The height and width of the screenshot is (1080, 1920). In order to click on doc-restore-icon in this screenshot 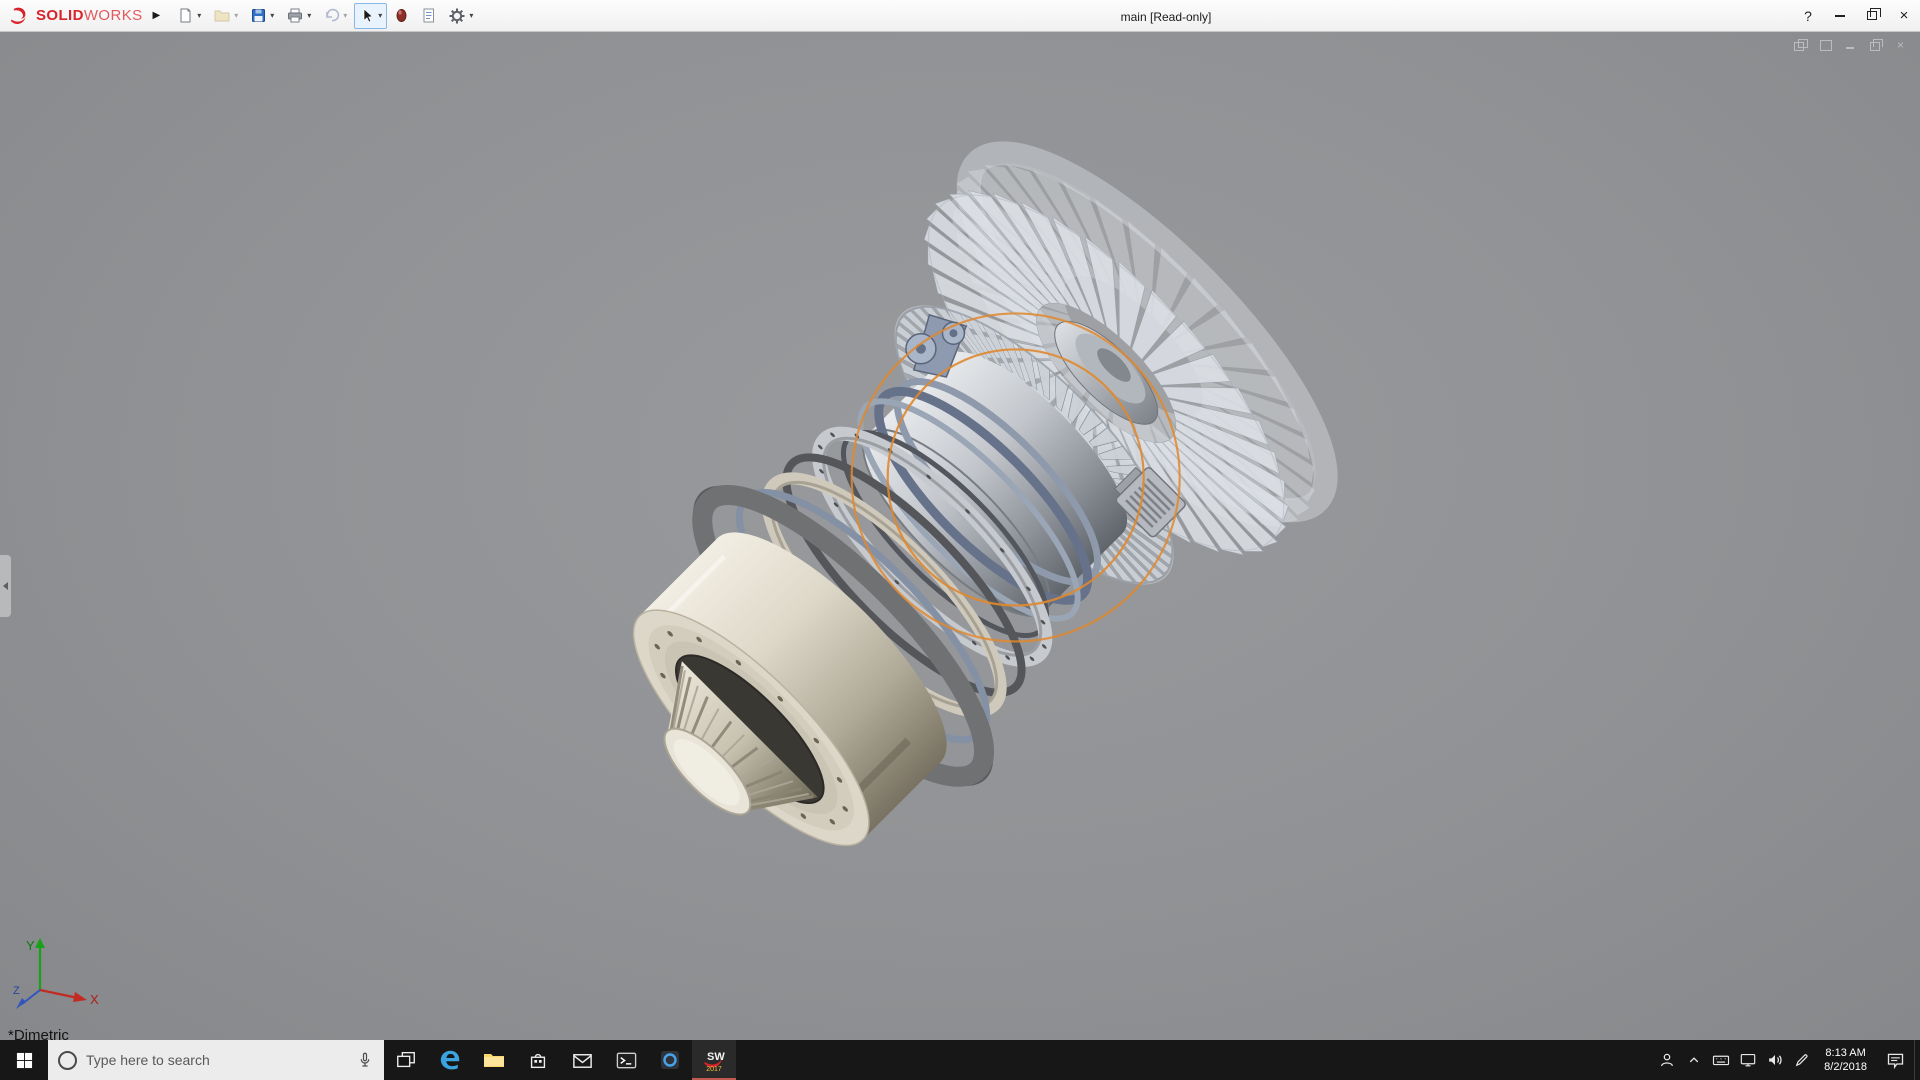, I will do `click(1875, 45)`.